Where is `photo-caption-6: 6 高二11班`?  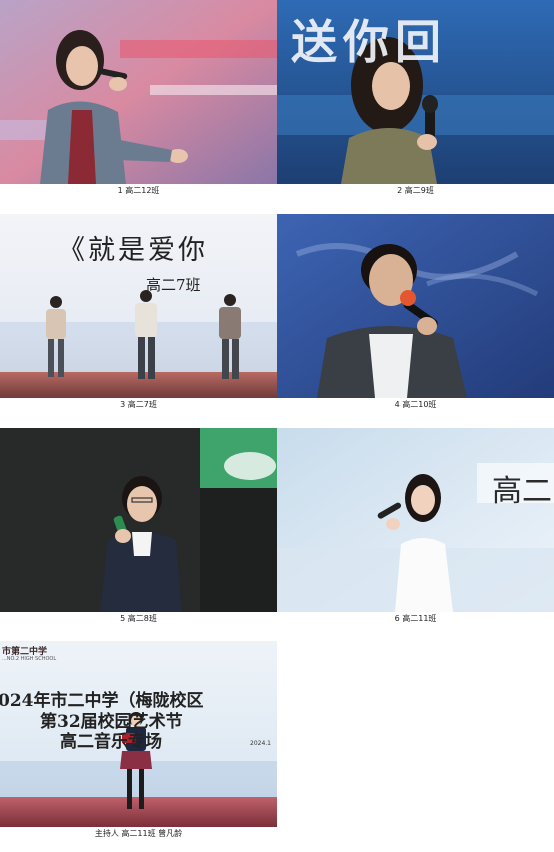 photo-caption-6: 6 高二11班 is located at coordinates (415, 618).